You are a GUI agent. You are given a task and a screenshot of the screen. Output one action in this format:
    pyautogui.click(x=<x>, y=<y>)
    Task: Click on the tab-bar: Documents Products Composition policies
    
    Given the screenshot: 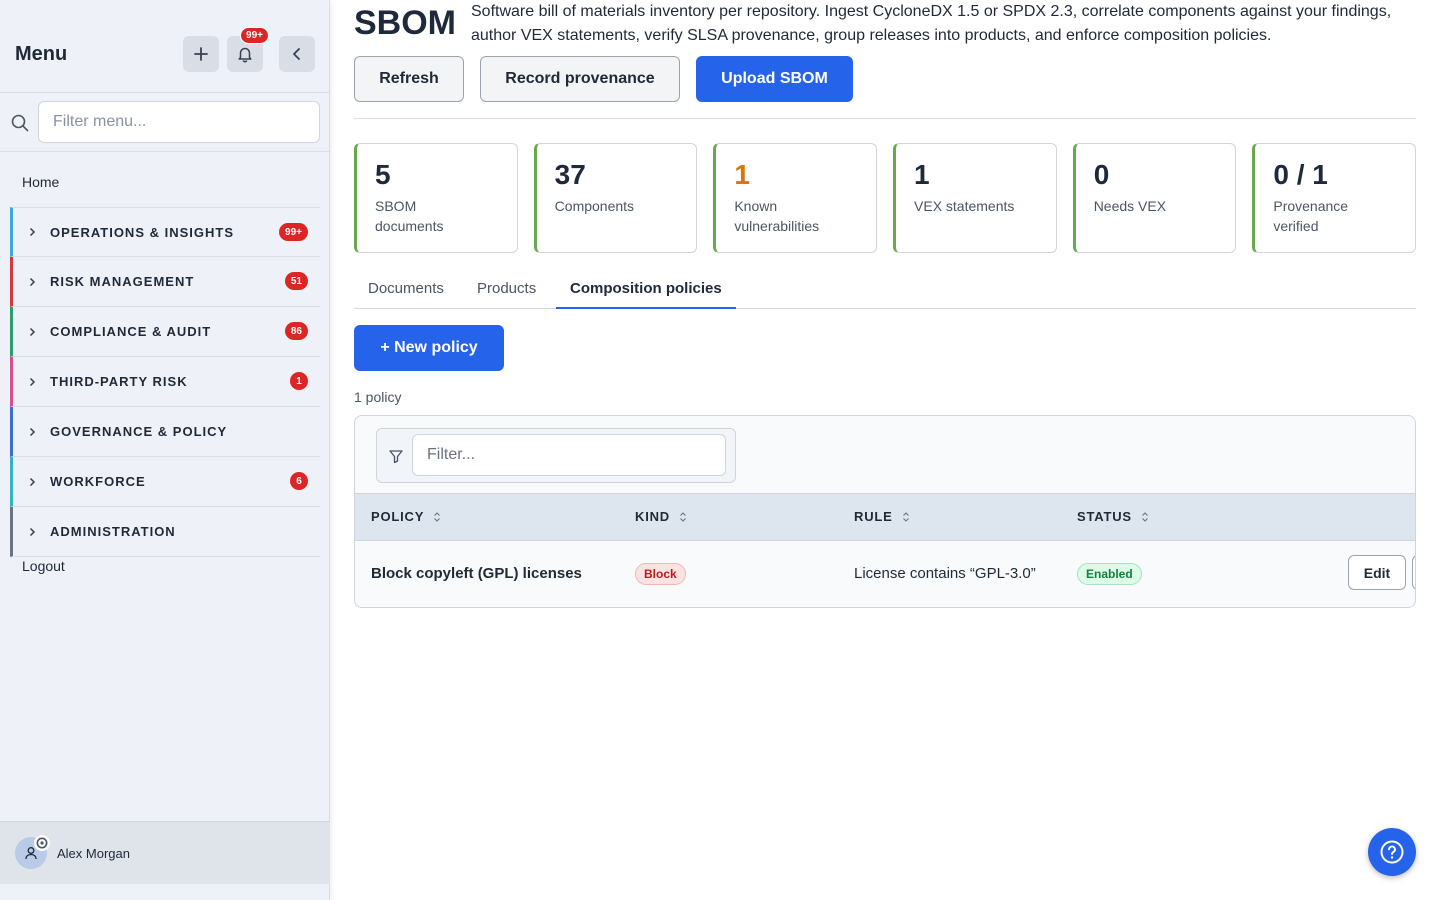 What is the action you would take?
    pyautogui.click(x=885, y=290)
    